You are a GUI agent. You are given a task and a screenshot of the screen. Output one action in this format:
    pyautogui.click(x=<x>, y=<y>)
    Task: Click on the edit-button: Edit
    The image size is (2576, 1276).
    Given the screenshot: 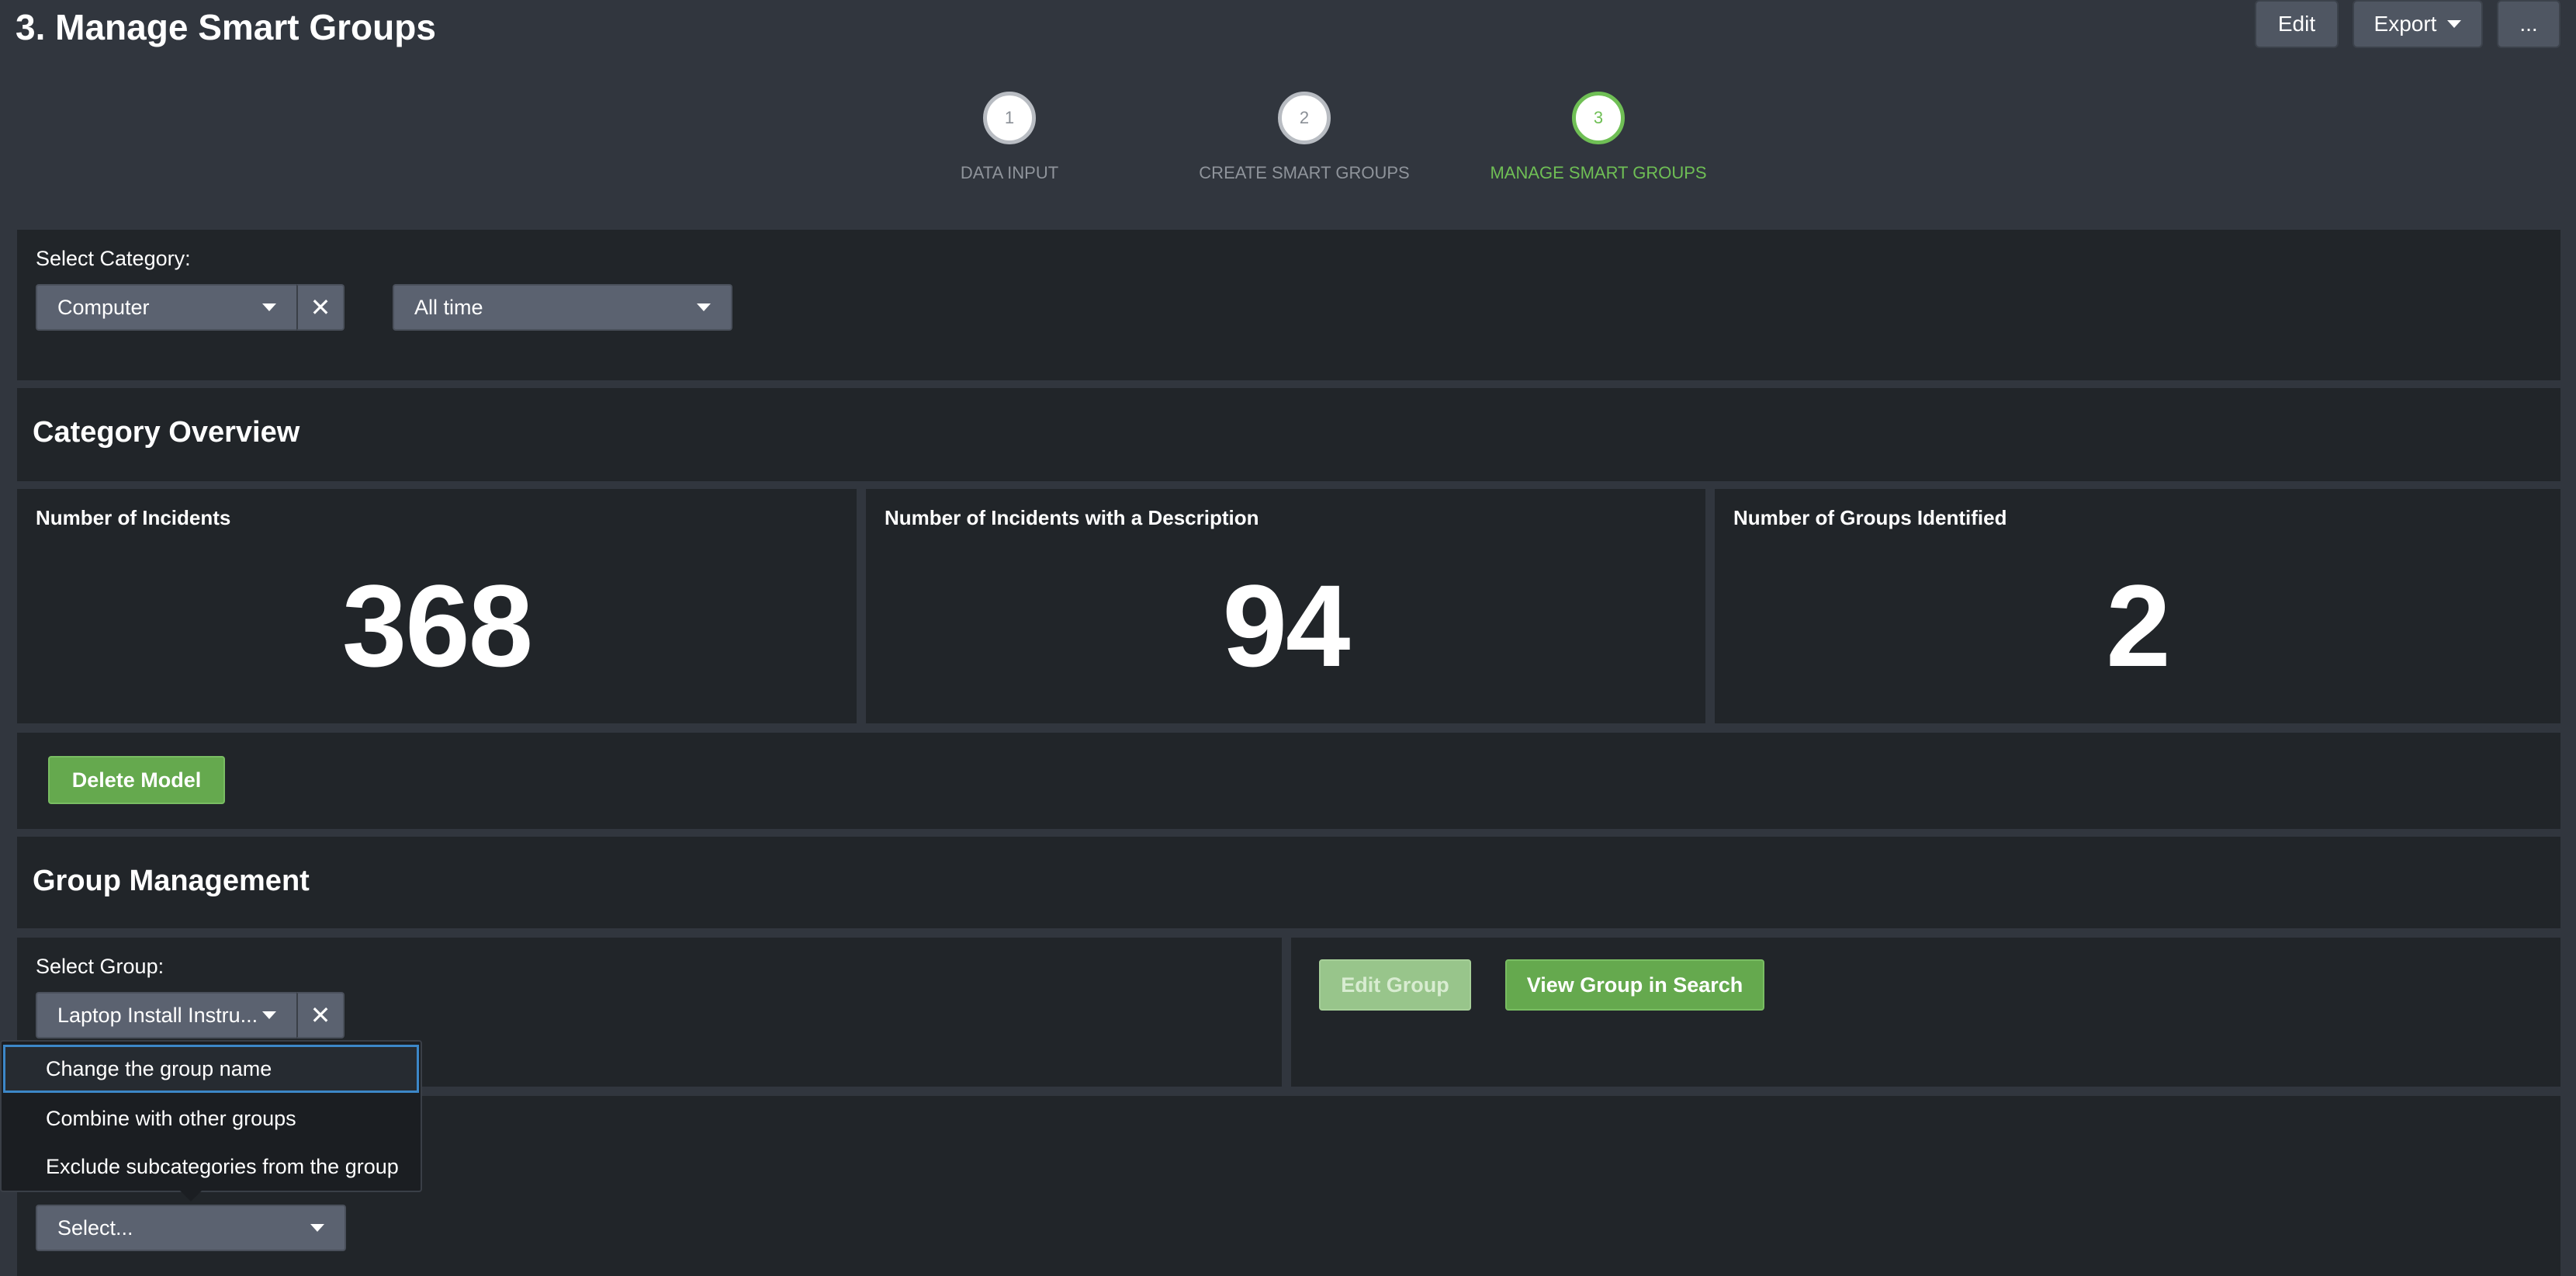 What is the action you would take?
    pyautogui.click(x=2297, y=24)
    